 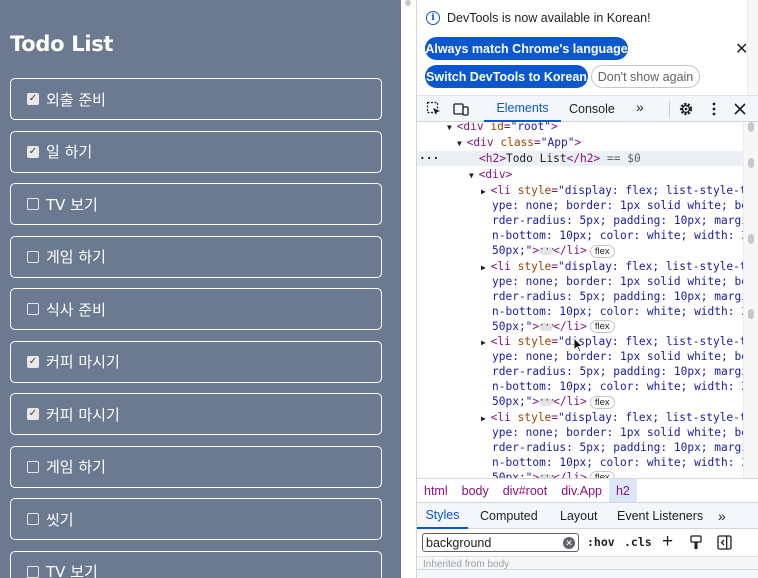 I want to click on paint-brush-icon, so click(x=696, y=542).